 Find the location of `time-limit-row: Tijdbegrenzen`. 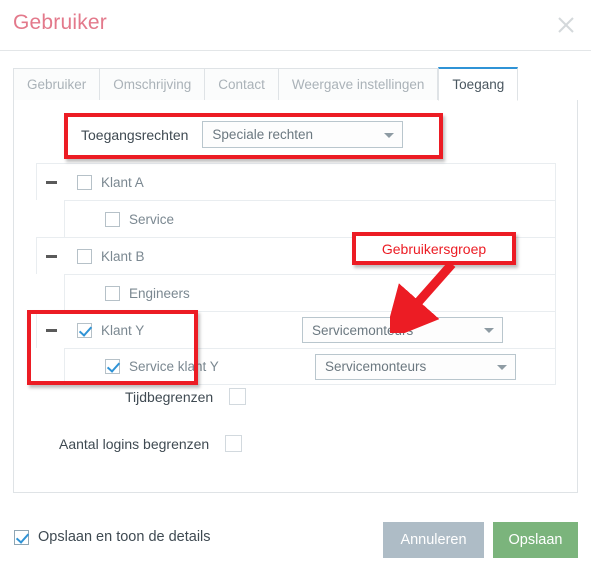

time-limit-row: Tijdbegrenzen is located at coordinates (186, 396).